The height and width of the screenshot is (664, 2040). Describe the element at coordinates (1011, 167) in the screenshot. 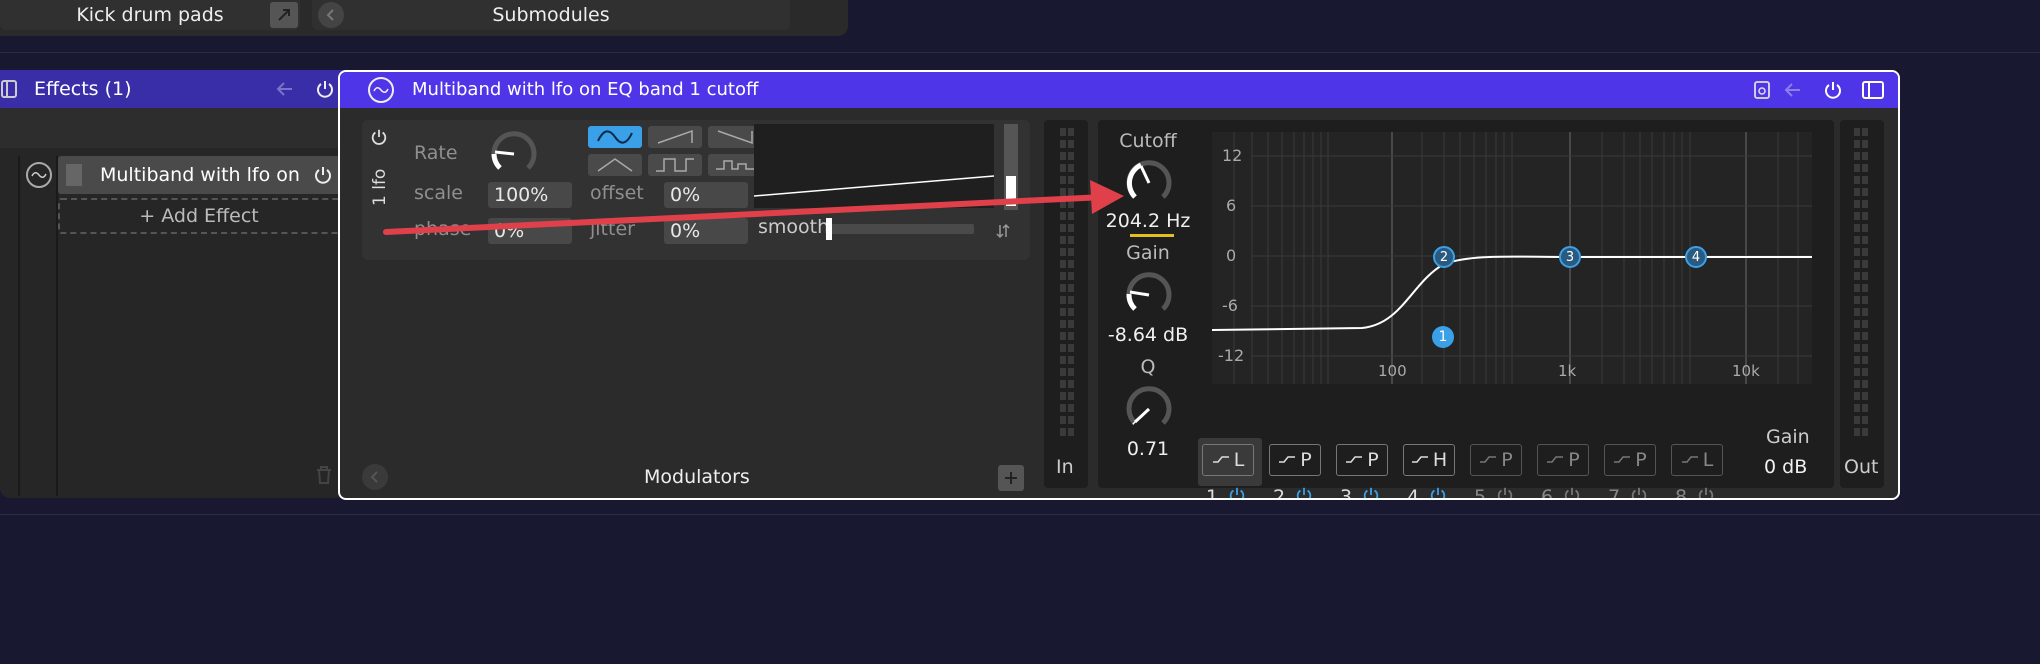

I see `lfo-level-meter` at that location.